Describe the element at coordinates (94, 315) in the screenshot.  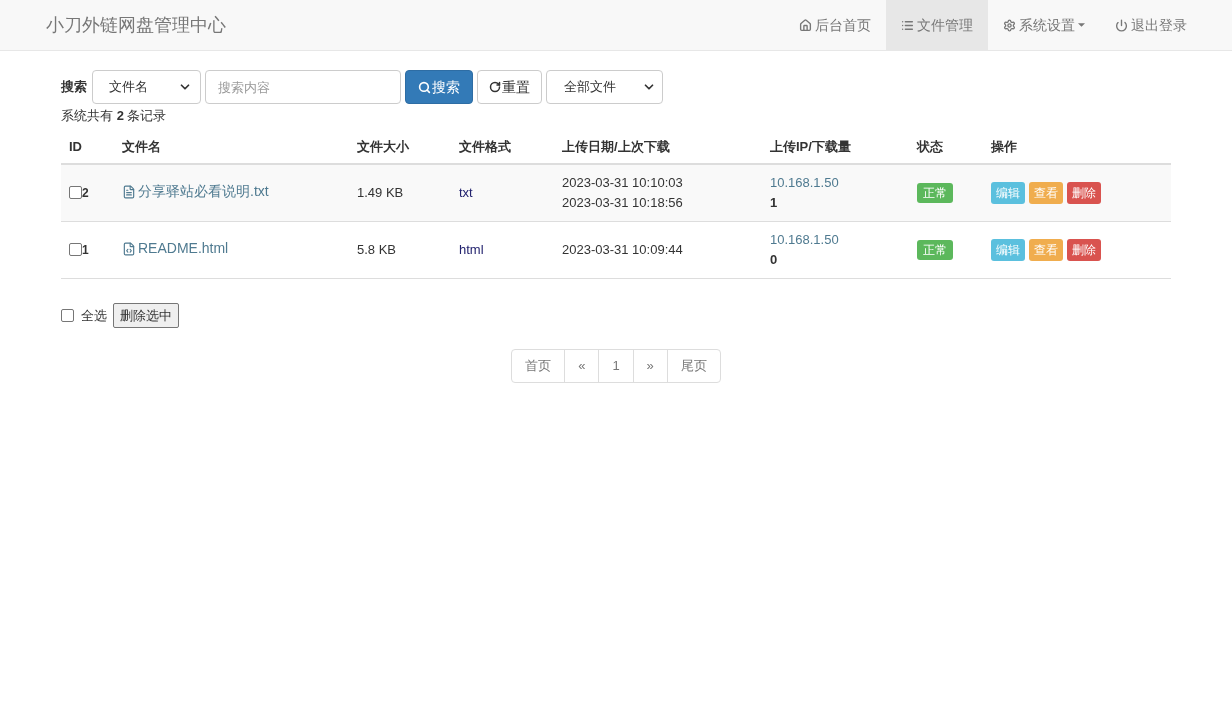
I see `select-all-label: 全选` at that location.